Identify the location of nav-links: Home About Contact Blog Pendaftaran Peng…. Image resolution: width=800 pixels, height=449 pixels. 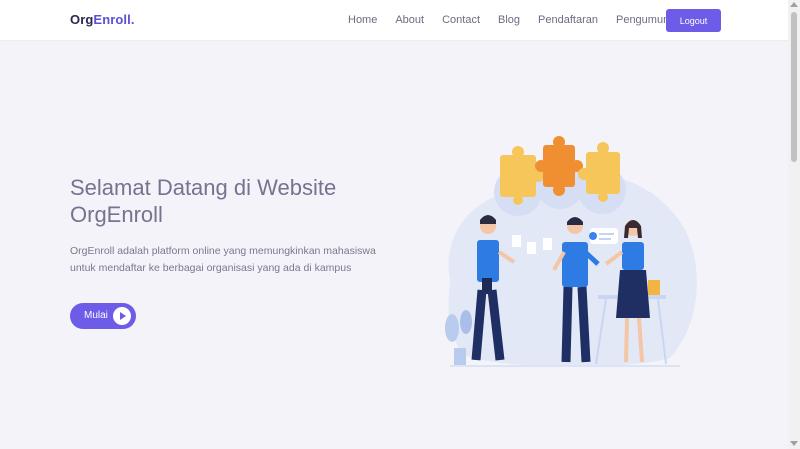
(525, 20).